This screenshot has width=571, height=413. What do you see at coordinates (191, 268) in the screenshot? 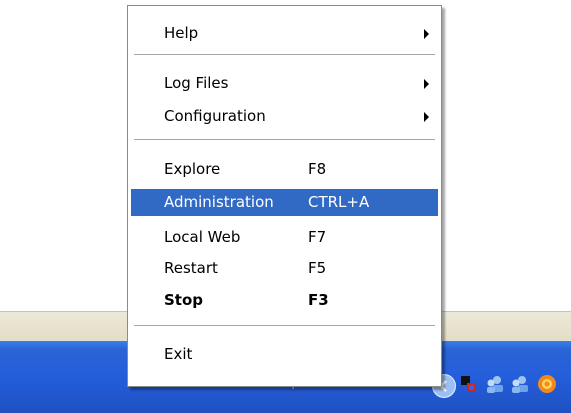
I see `menu-item-label: Restart` at bounding box center [191, 268].